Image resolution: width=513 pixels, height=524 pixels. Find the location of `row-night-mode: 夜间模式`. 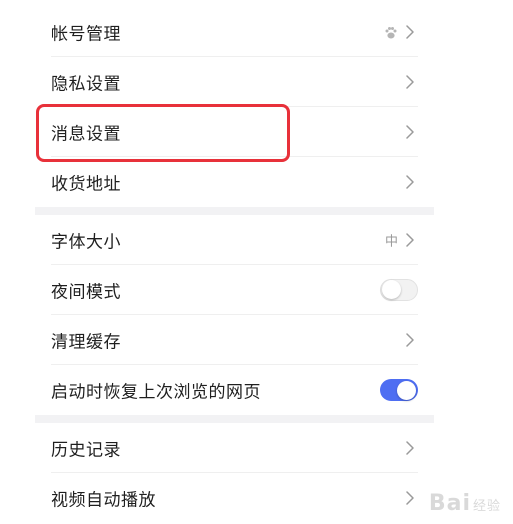

row-night-mode: 夜间模式 is located at coordinates (234, 290).